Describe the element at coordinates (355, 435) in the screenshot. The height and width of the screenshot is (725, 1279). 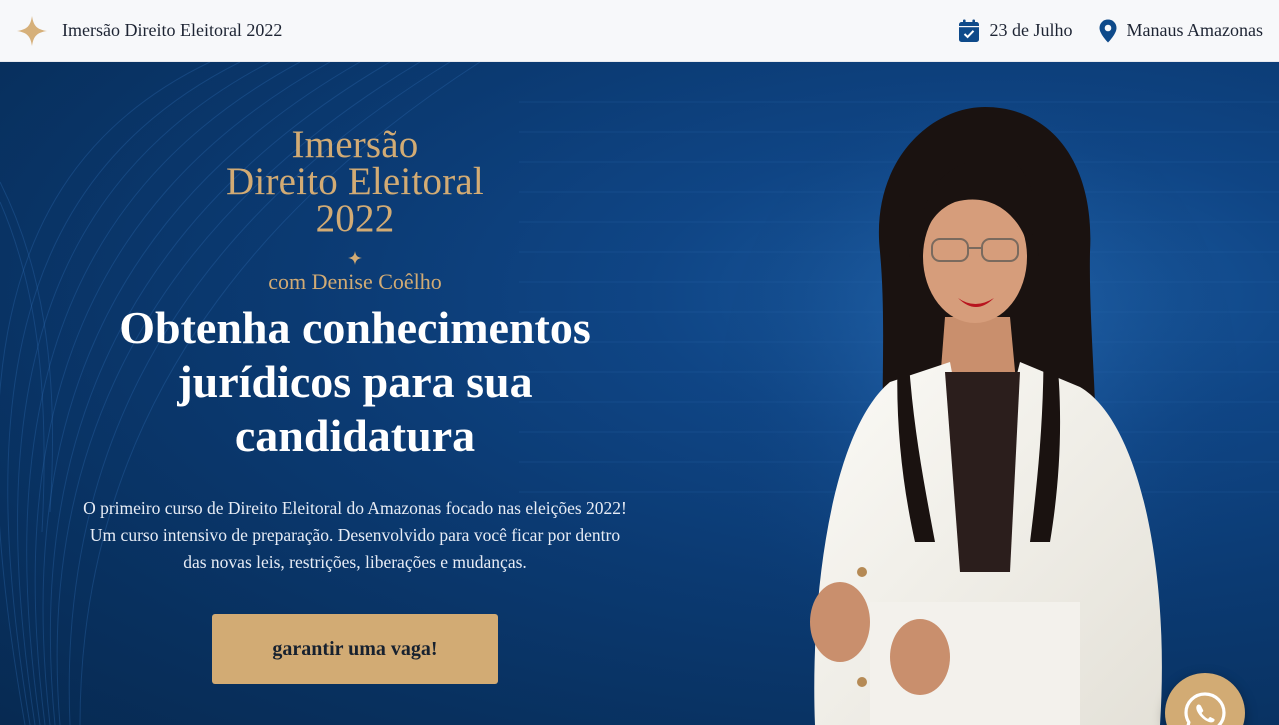
I see `headline-line-3: candidatura` at that location.